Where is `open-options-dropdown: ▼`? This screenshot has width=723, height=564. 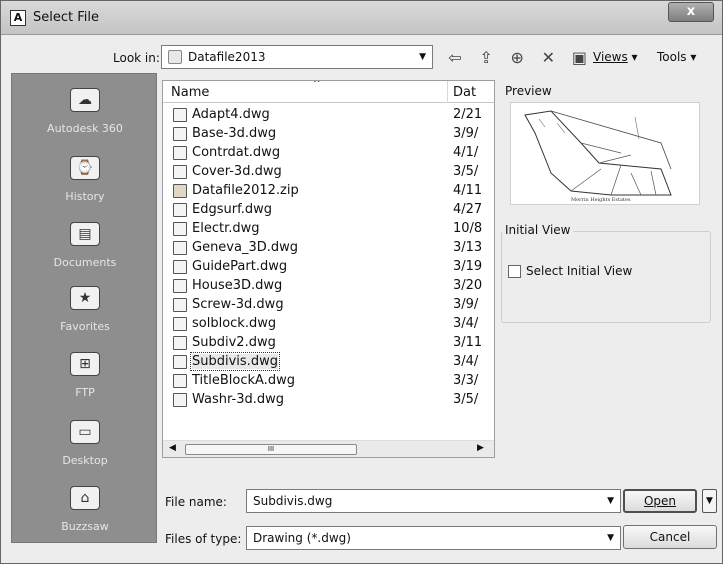 open-options-dropdown: ▼ is located at coordinates (709, 501).